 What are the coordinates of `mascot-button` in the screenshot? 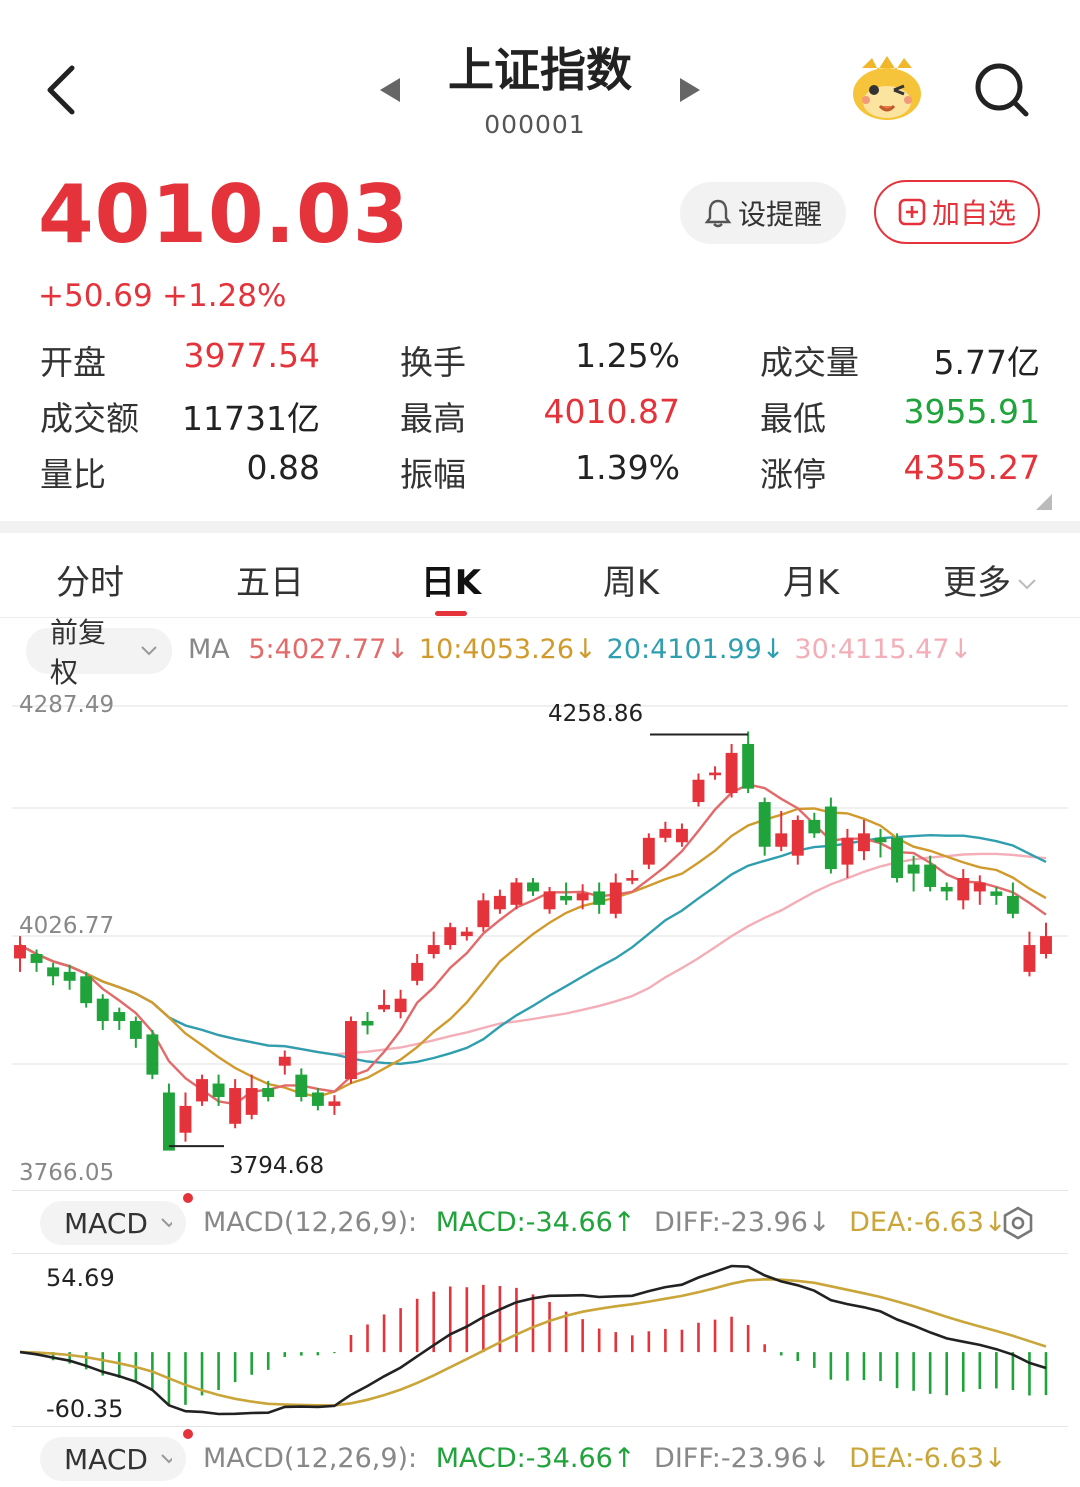 It's located at (887, 89).